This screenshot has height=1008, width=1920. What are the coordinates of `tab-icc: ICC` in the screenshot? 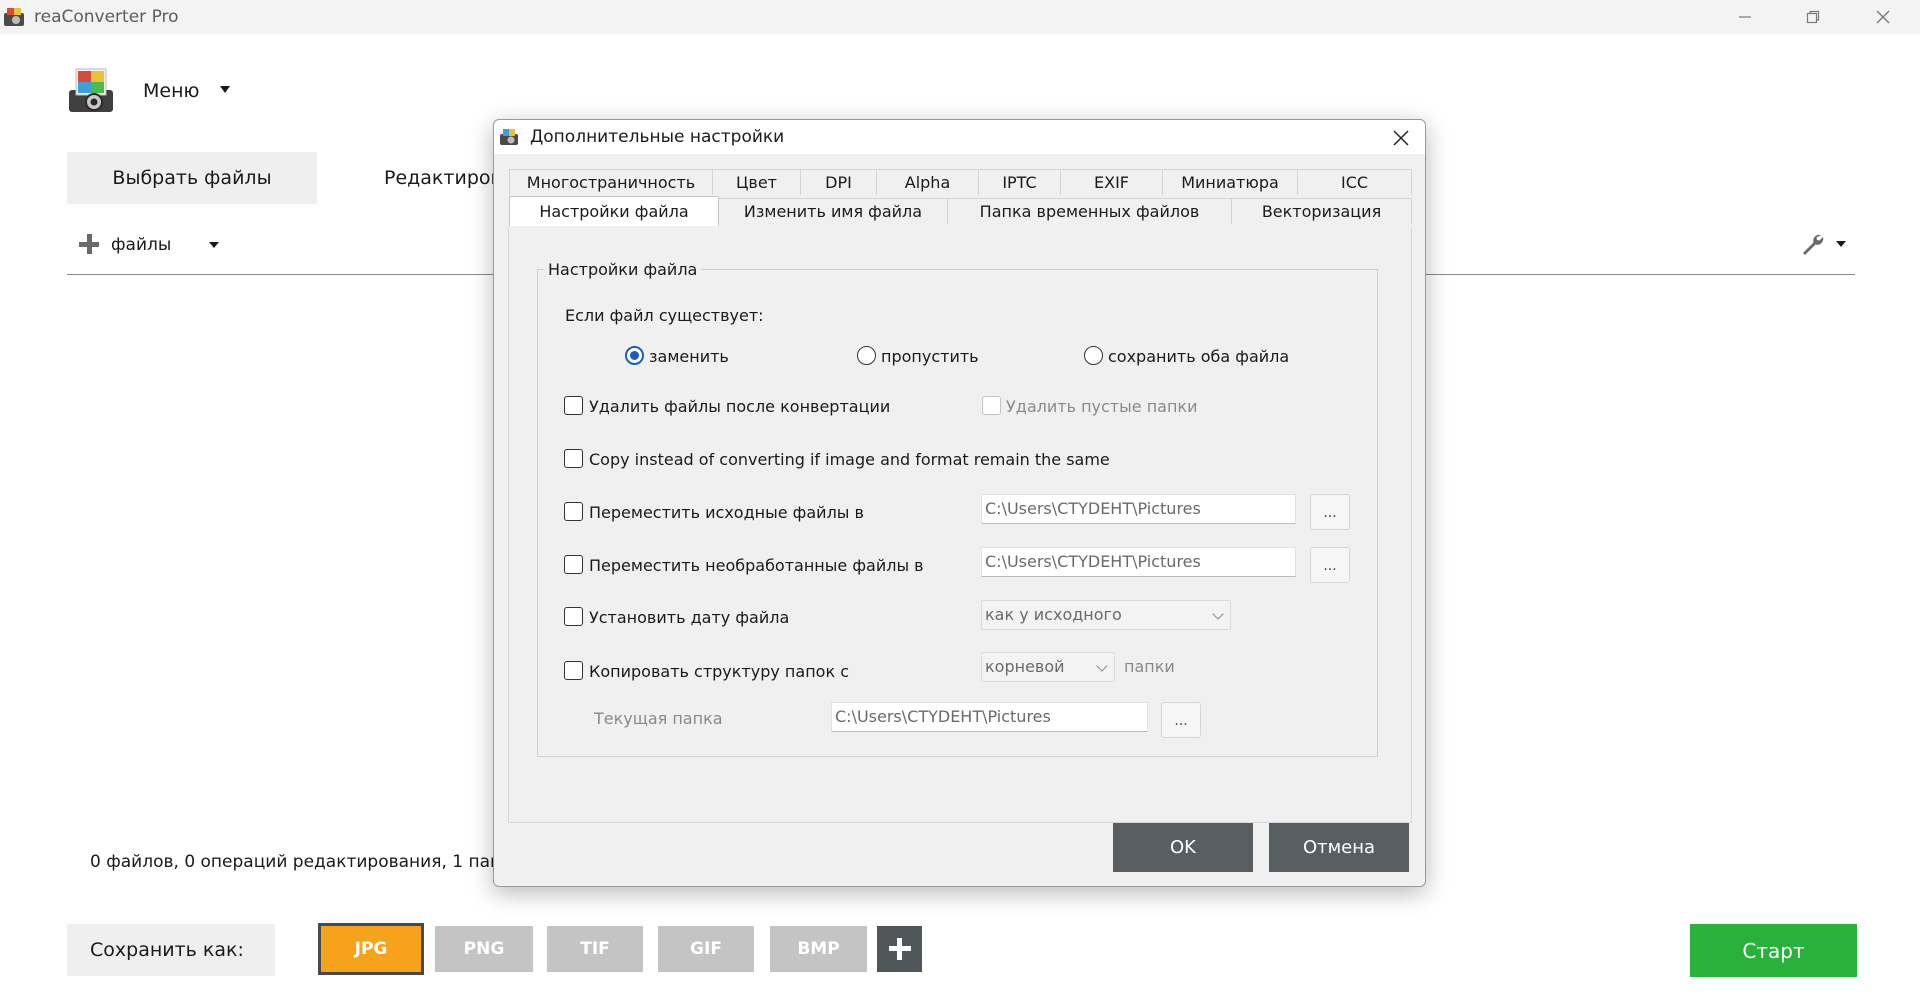 It's located at (1355, 182).